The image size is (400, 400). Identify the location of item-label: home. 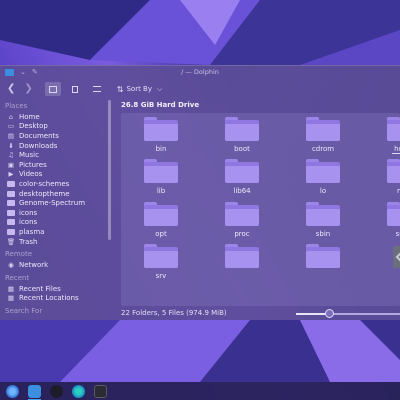
(396, 149).